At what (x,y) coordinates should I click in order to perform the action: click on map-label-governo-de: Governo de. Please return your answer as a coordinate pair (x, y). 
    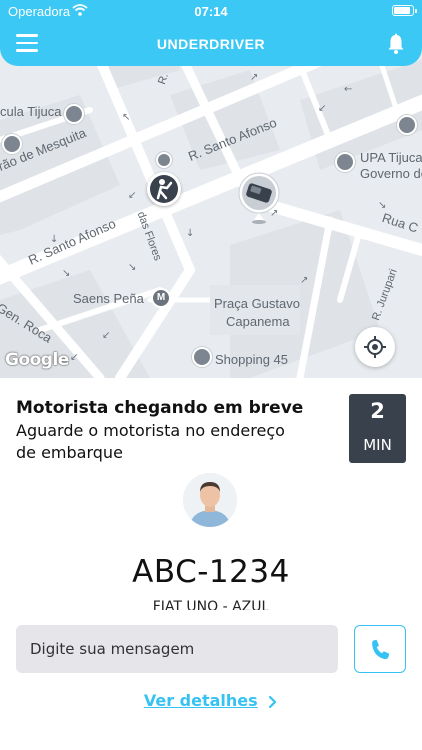
    Looking at the image, I should click on (391, 173).